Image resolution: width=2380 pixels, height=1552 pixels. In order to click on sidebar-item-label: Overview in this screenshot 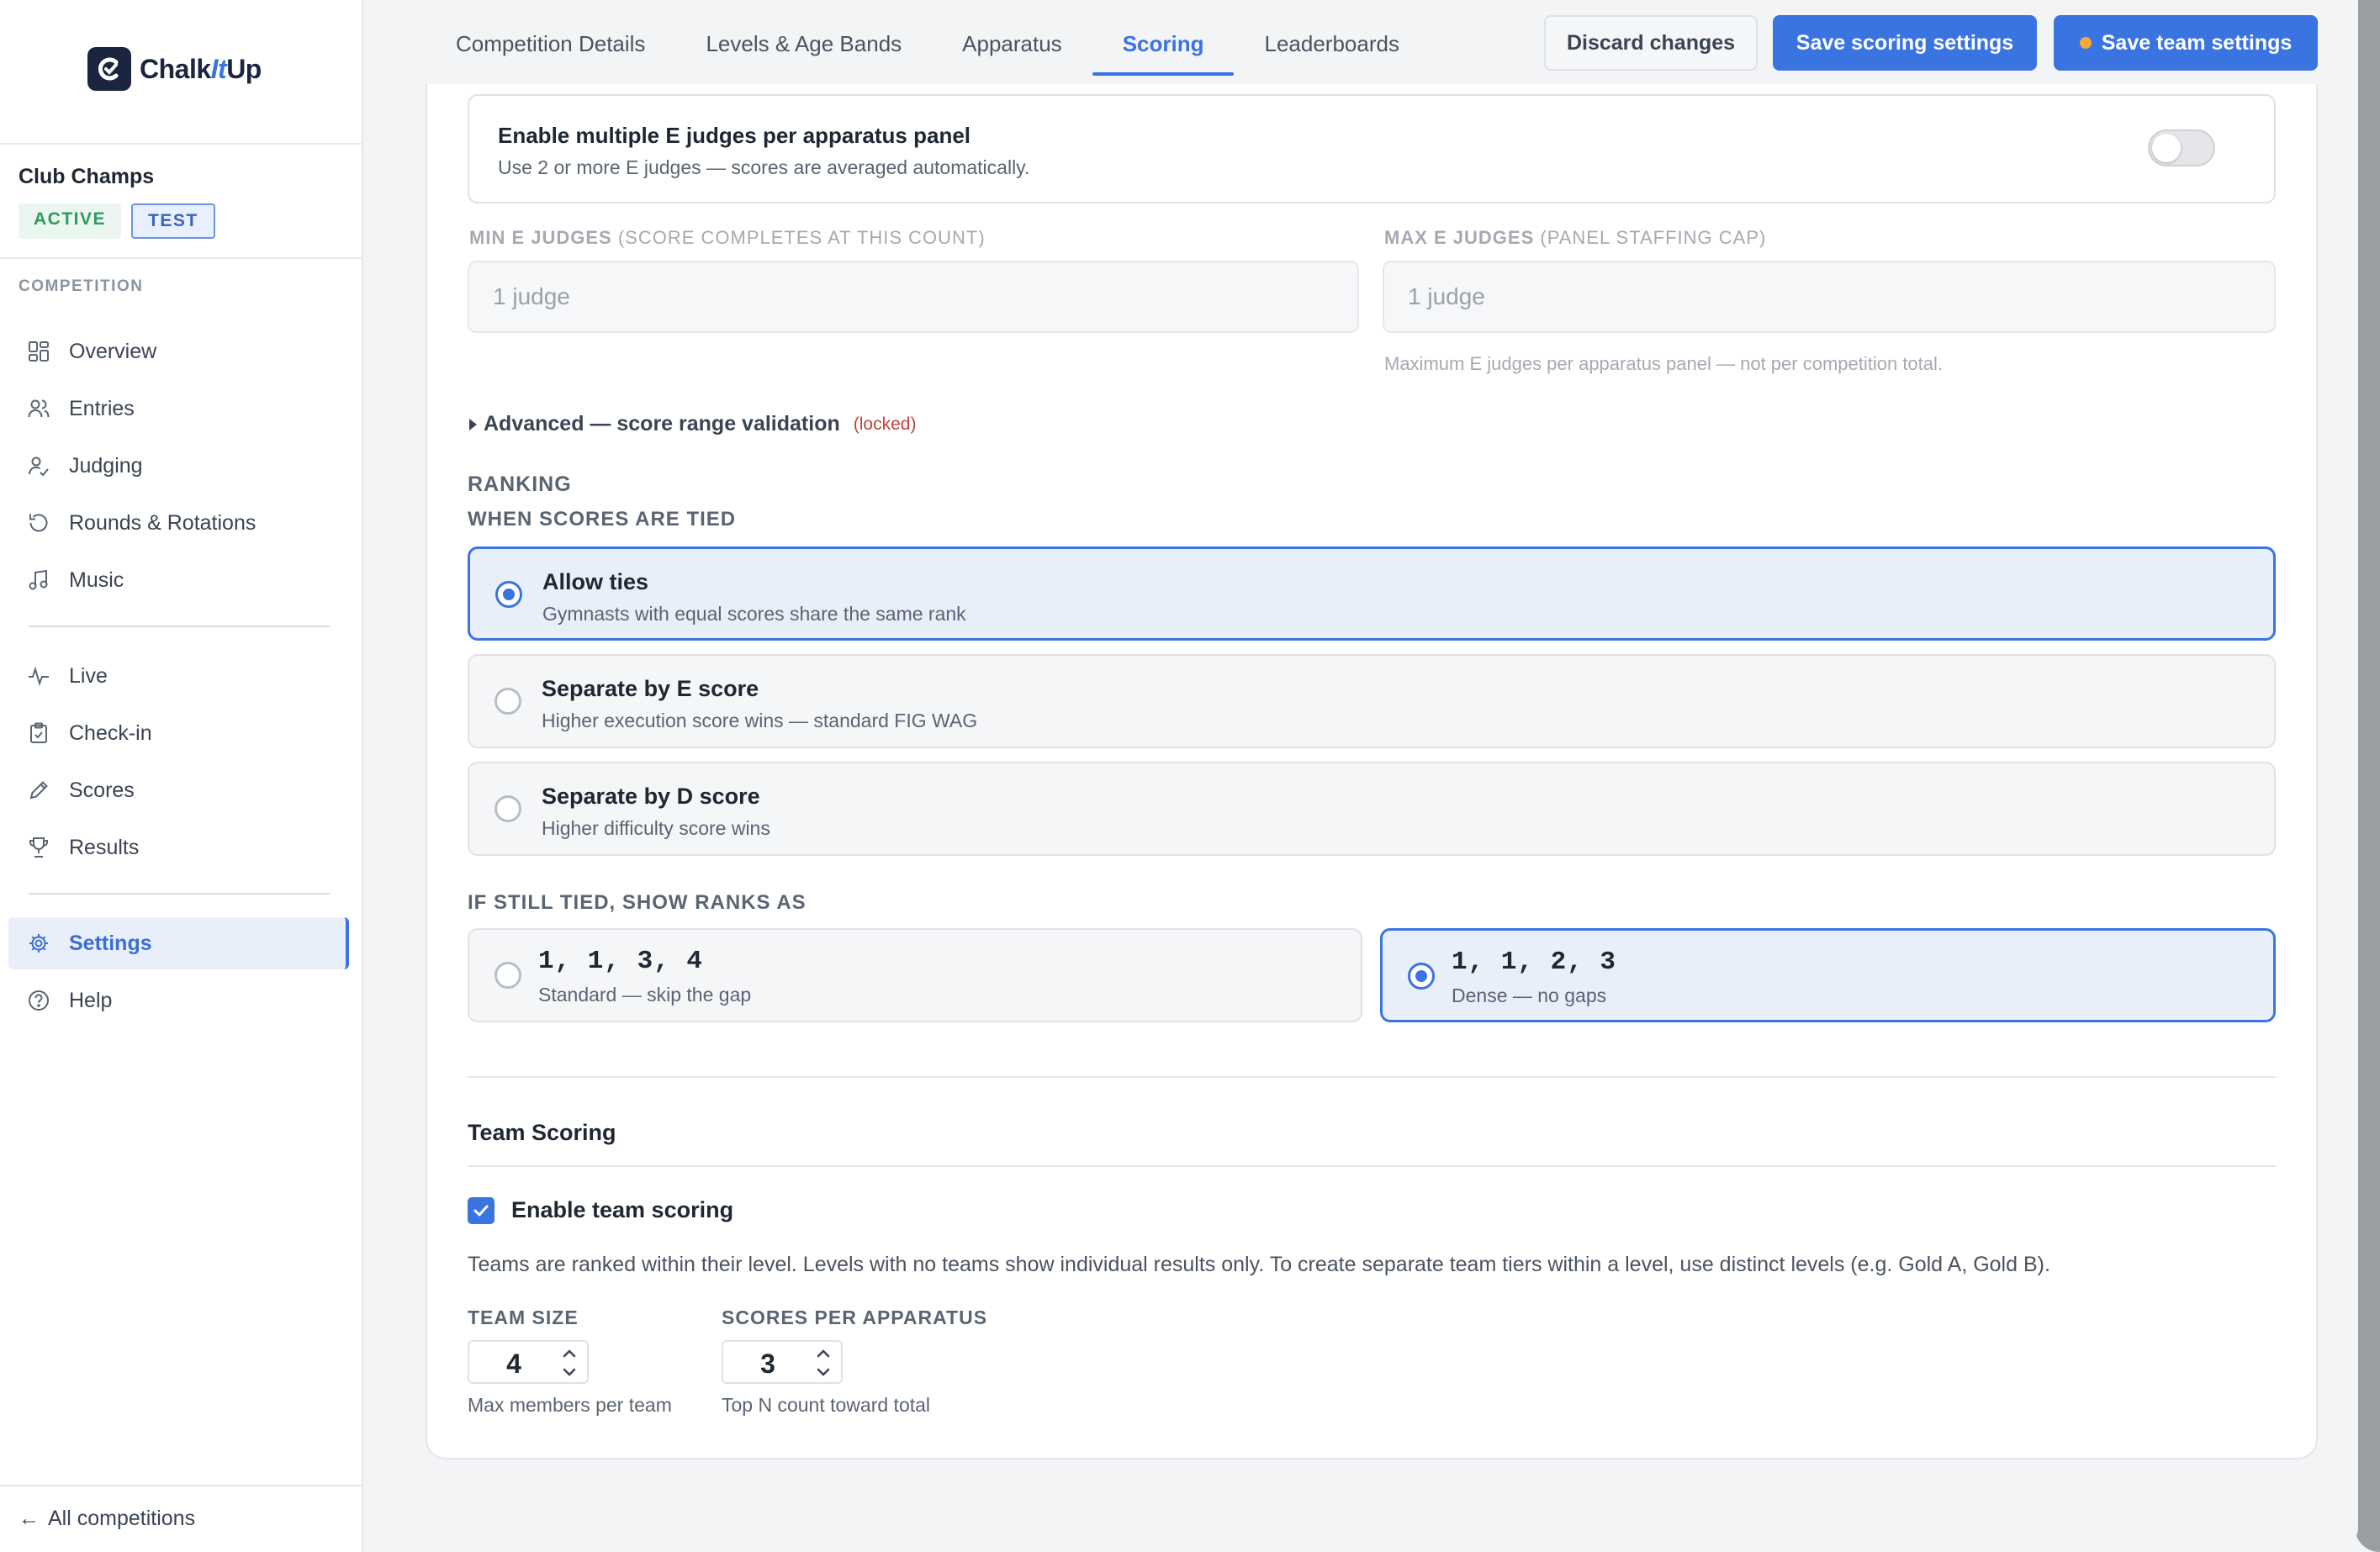, I will do `click(113, 351)`.